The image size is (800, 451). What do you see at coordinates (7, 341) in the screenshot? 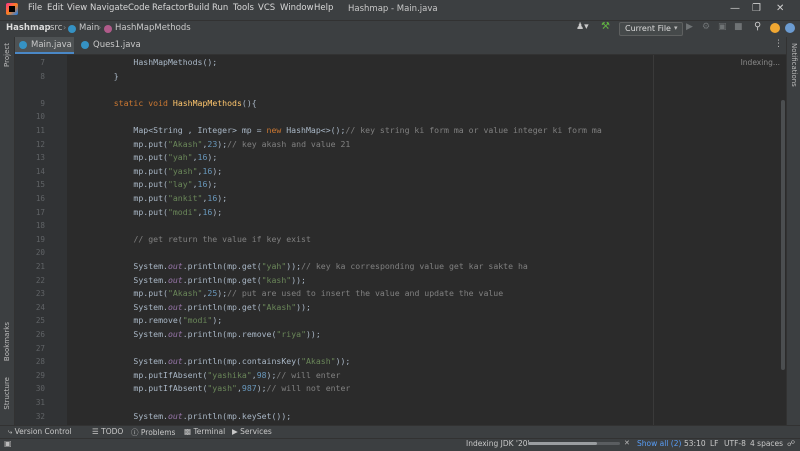
I see `bookmarks-tool-button: Bookmarks` at bounding box center [7, 341].